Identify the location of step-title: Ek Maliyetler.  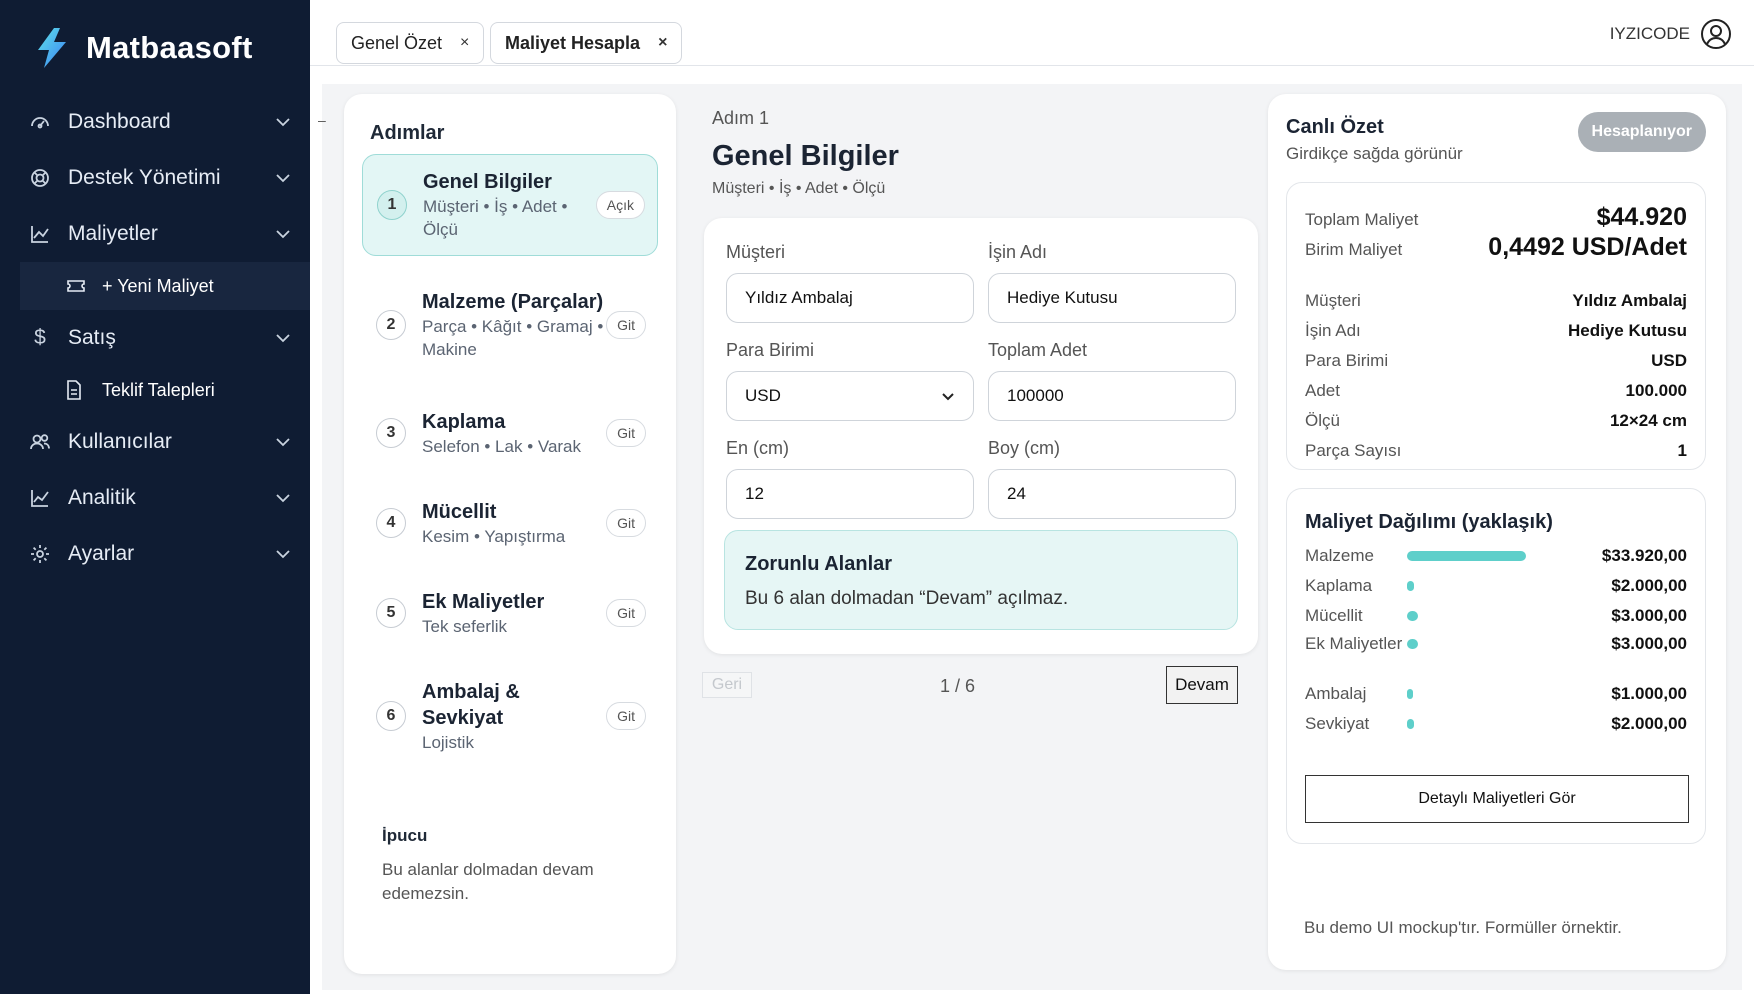
(483, 601).